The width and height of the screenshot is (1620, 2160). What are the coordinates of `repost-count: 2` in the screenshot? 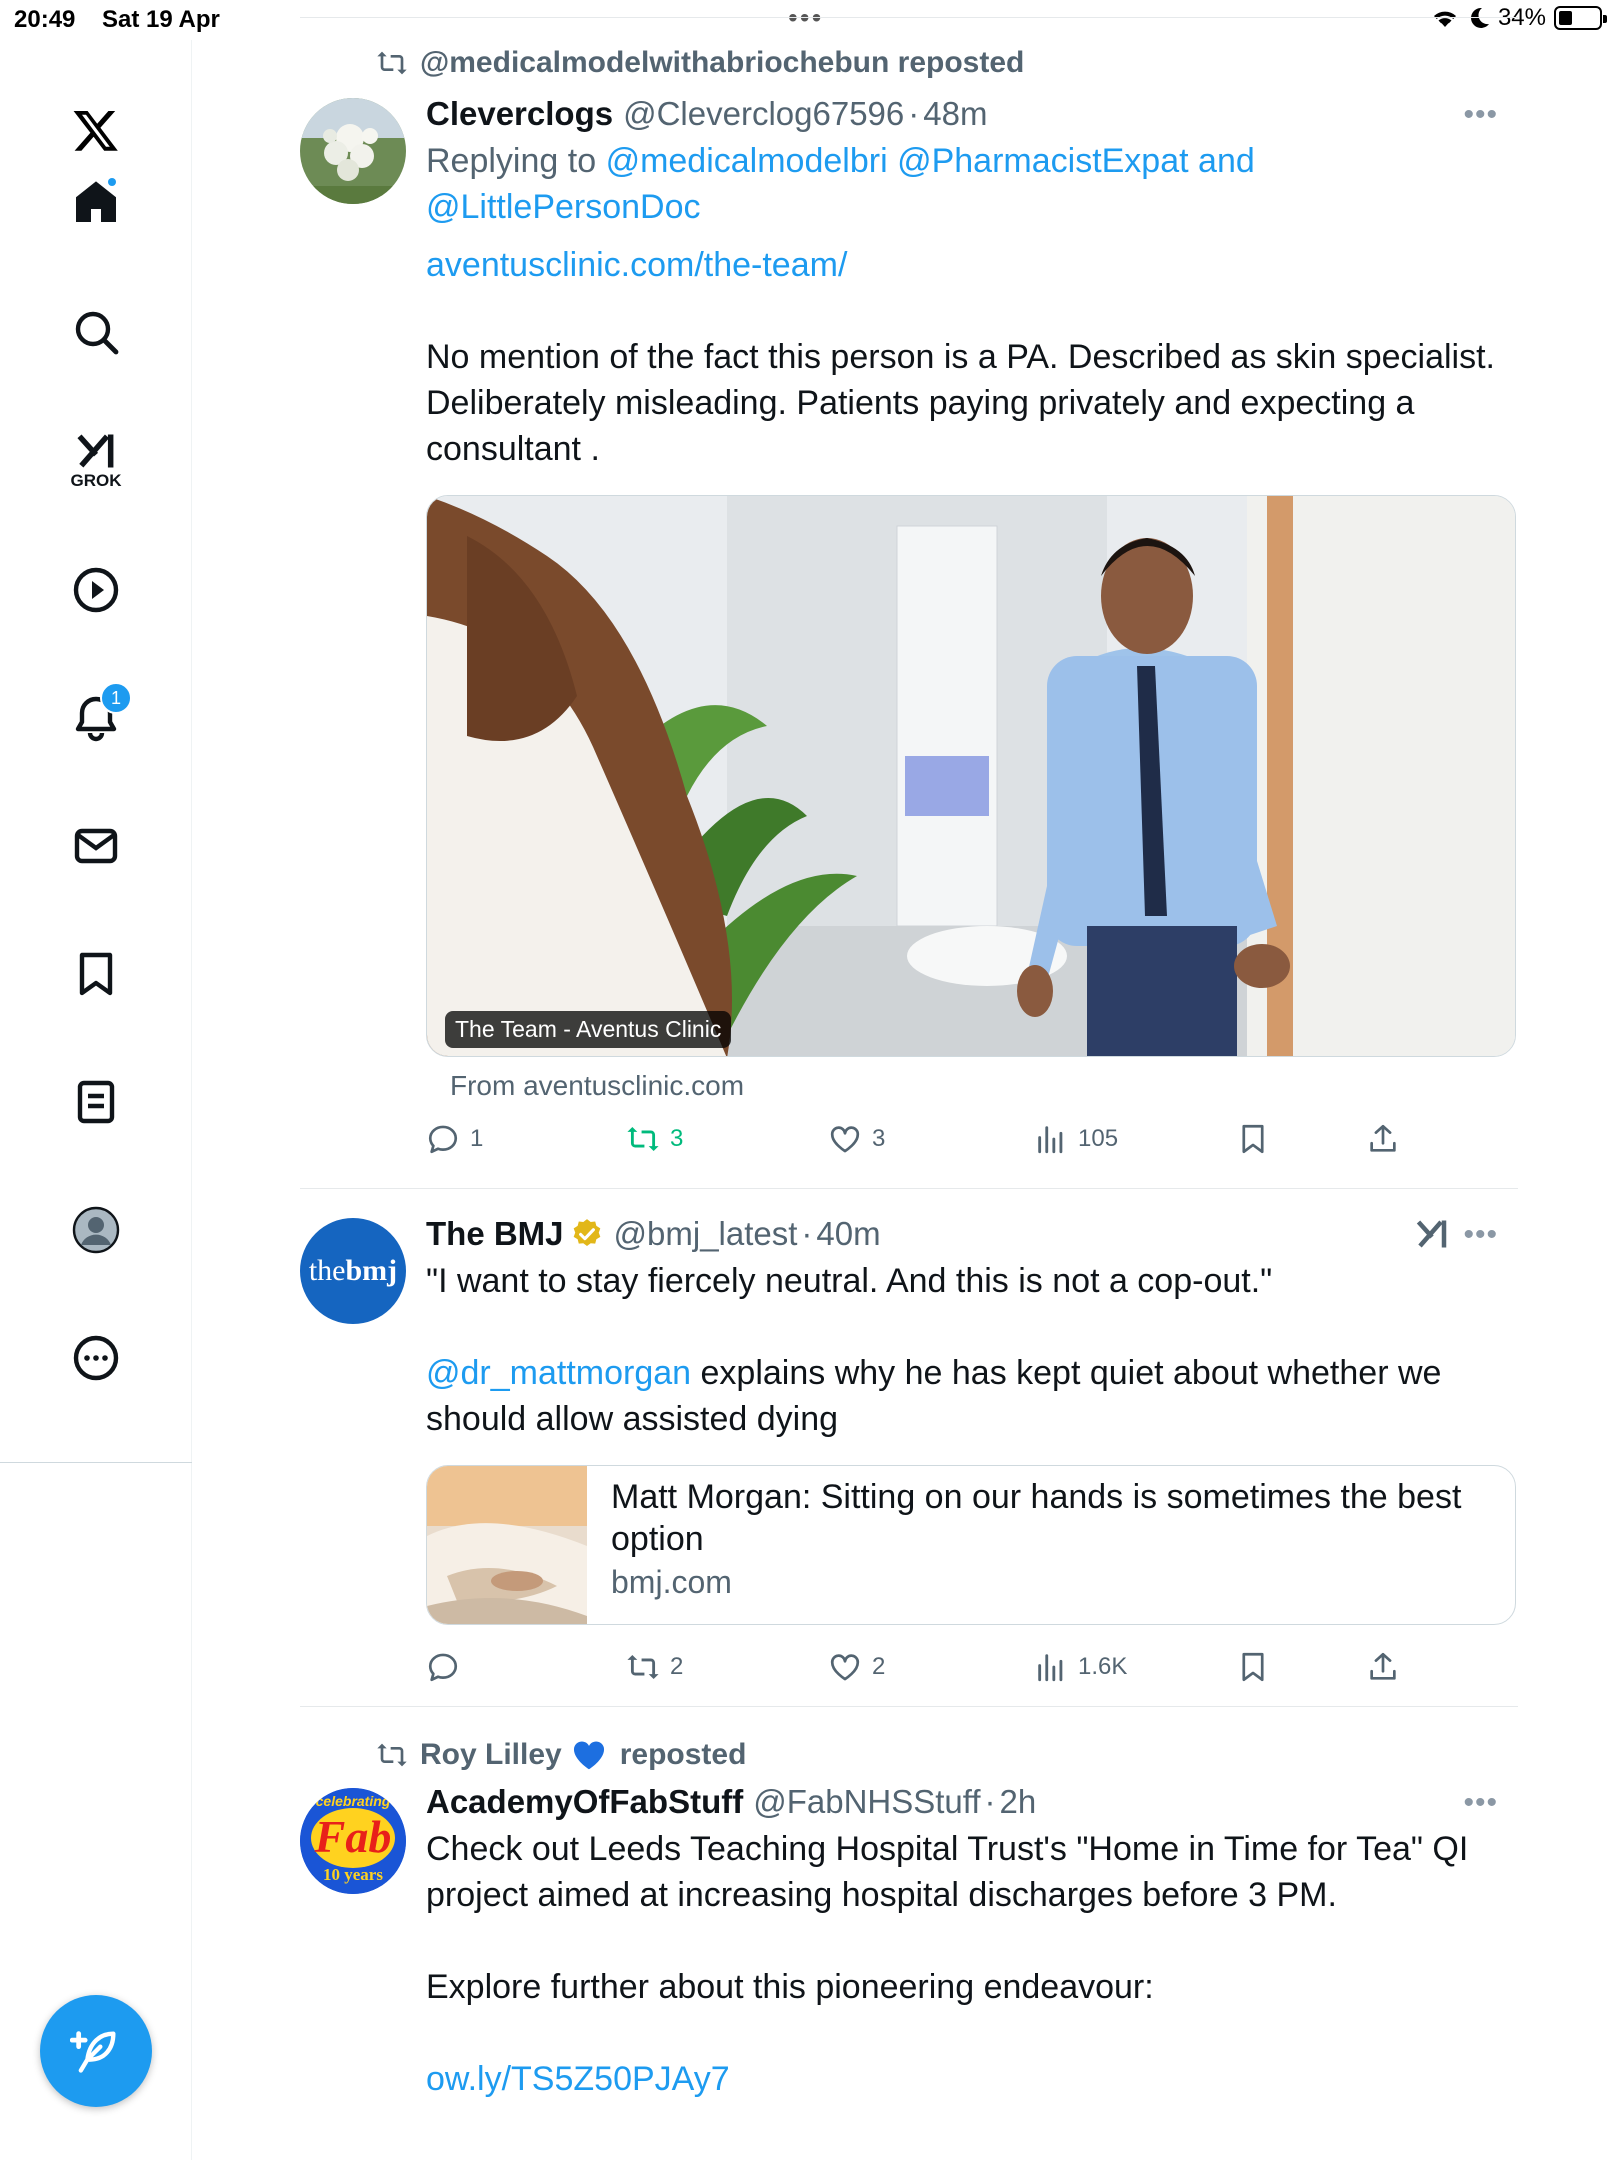 It's located at (677, 1666).